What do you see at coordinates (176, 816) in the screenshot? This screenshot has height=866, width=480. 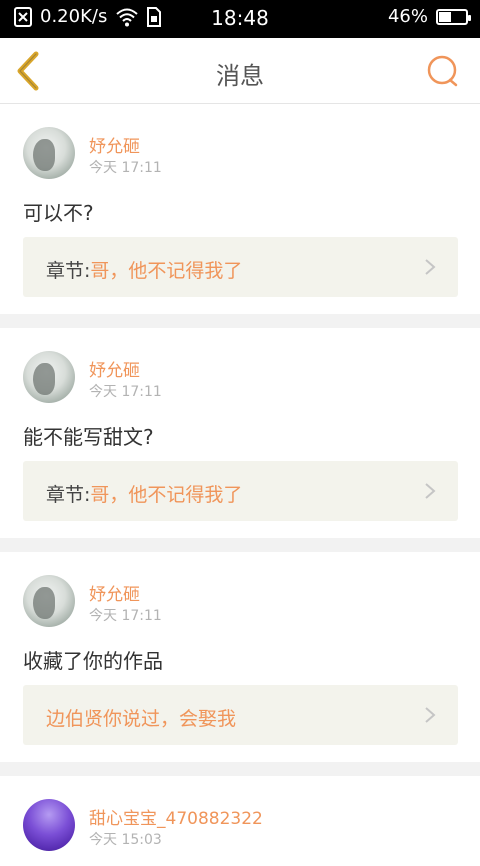 I see `user-name: 甜心宝宝_470882322` at bounding box center [176, 816].